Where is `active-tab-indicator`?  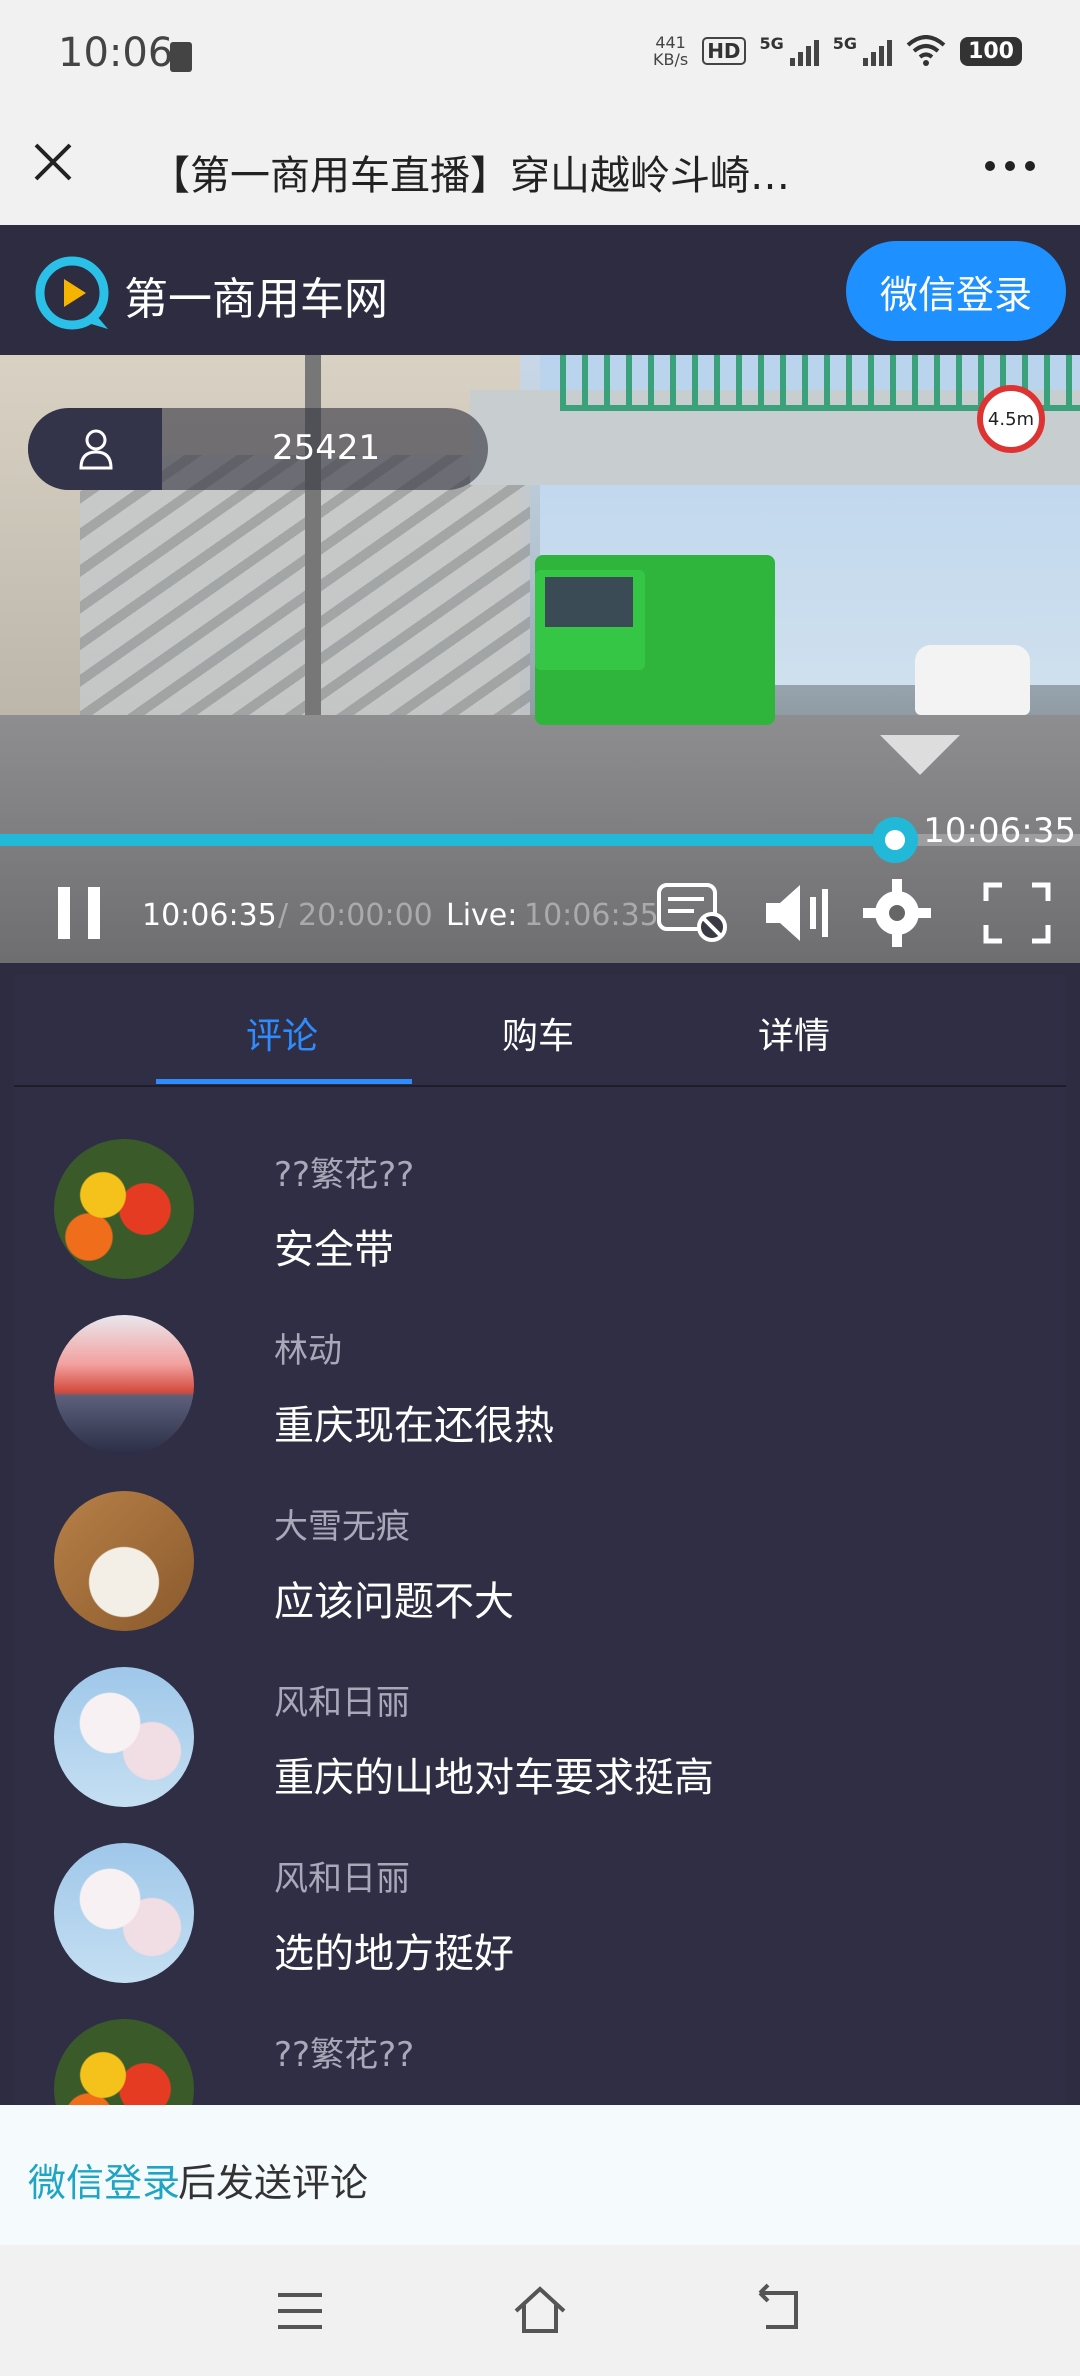
active-tab-indicator is located at coordinates (284, 1081).